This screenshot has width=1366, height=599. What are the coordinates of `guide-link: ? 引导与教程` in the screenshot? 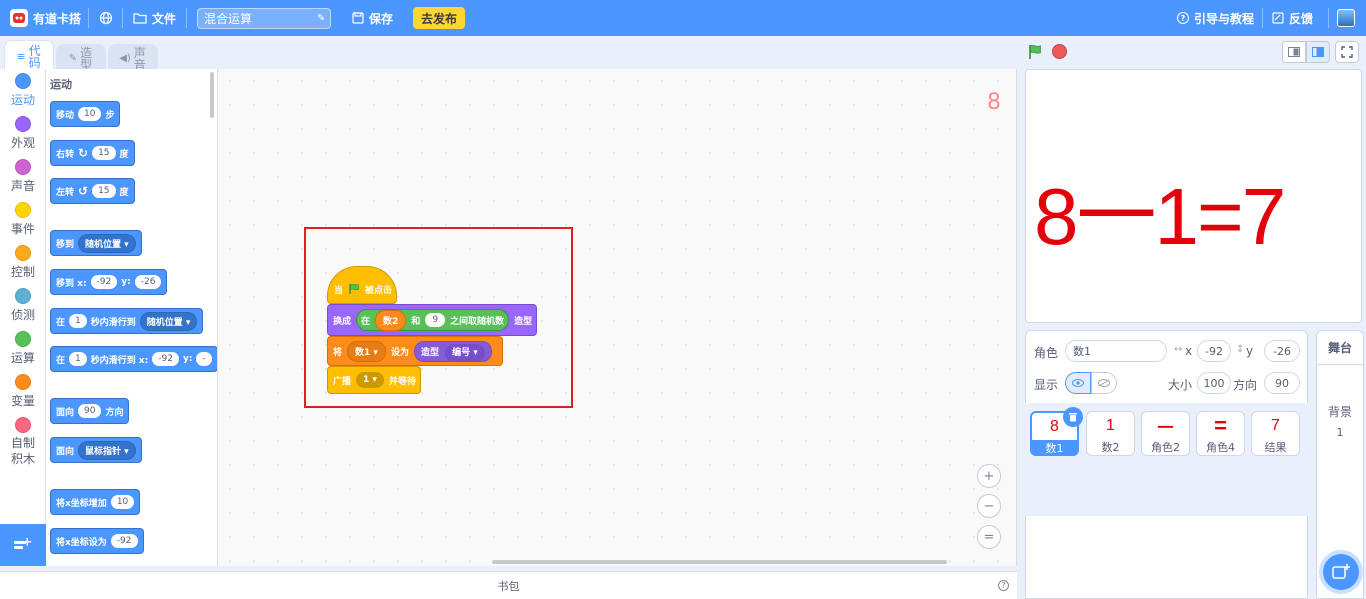 It's located at (1215, 18).